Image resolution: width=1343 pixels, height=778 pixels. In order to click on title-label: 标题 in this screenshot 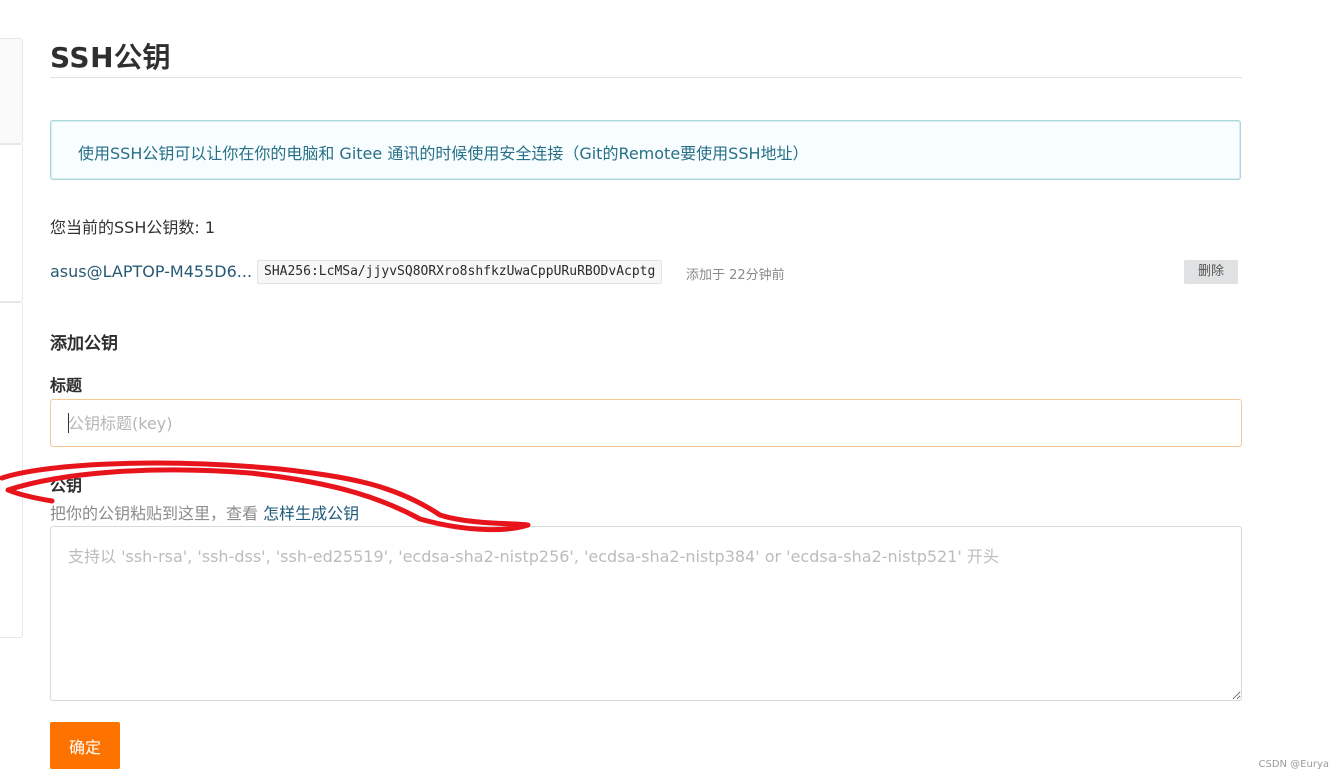, I will do `click(66, 385)`.